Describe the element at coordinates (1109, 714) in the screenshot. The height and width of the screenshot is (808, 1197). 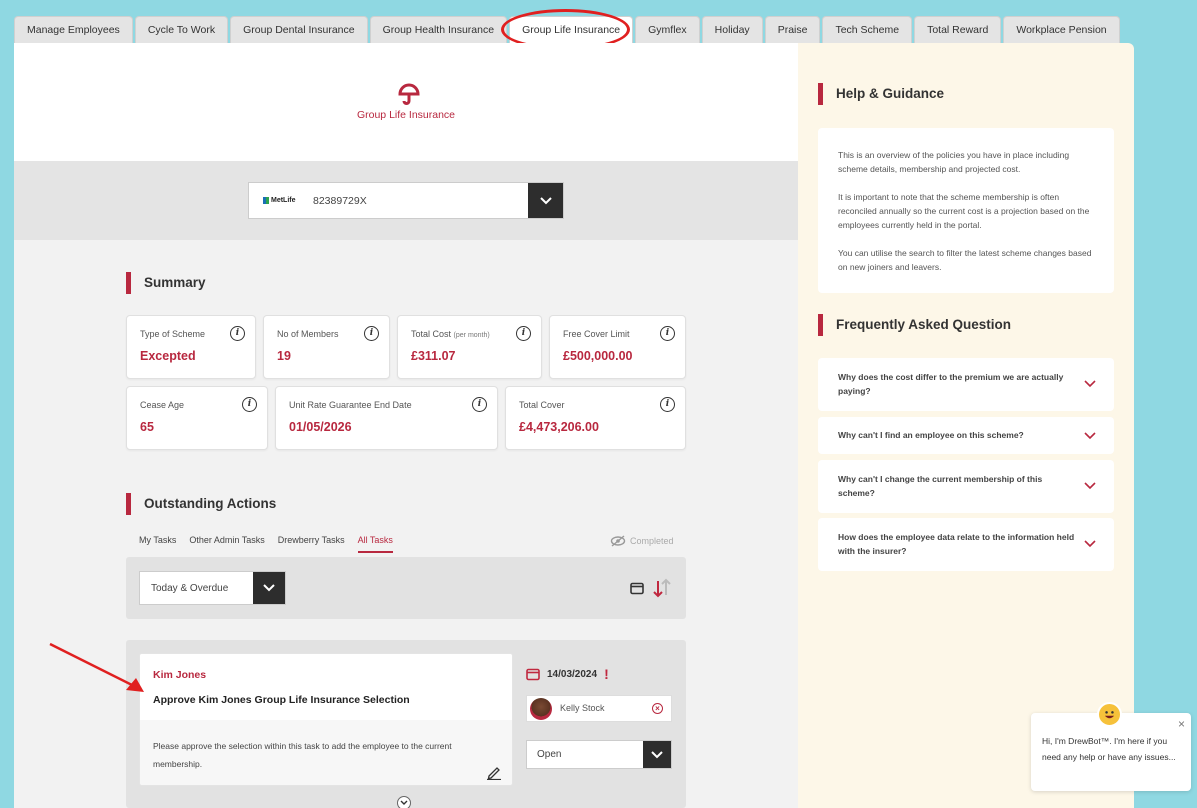
I see `emoji-icon` at that location.